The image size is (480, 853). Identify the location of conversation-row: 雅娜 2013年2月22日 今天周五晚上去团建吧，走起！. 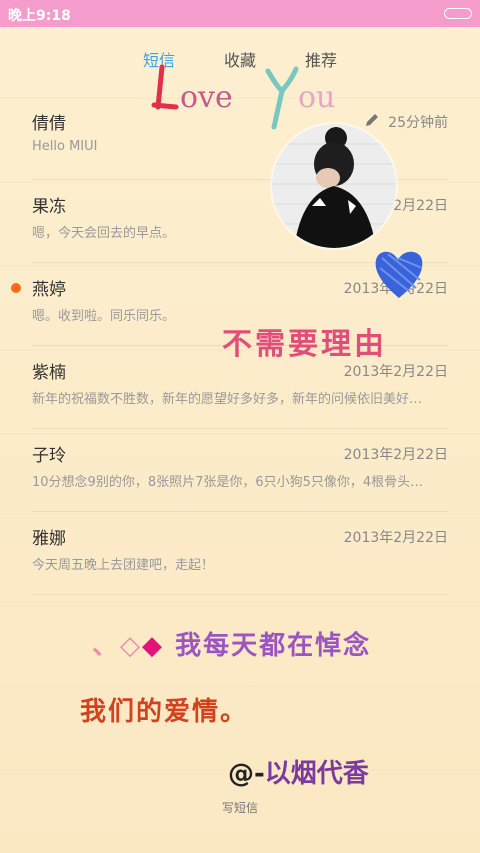
(240, 553).